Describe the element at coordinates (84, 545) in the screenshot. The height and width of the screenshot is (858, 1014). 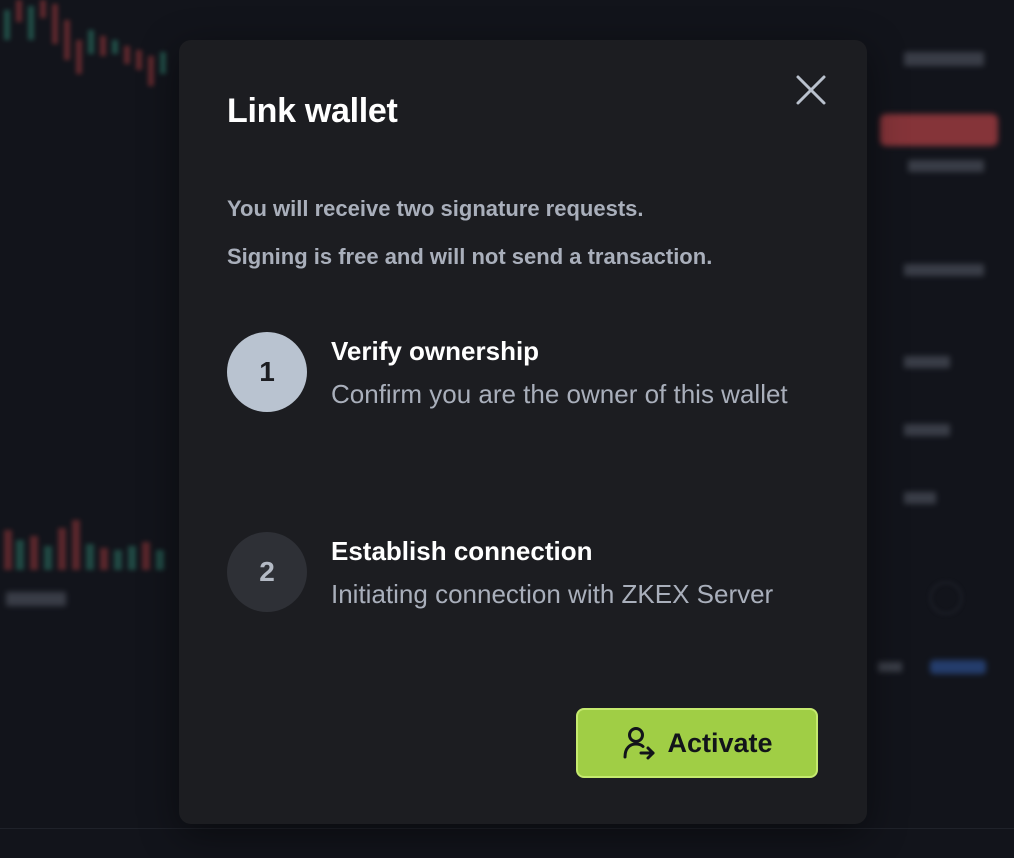
I see `background-volume-chart` at that location.